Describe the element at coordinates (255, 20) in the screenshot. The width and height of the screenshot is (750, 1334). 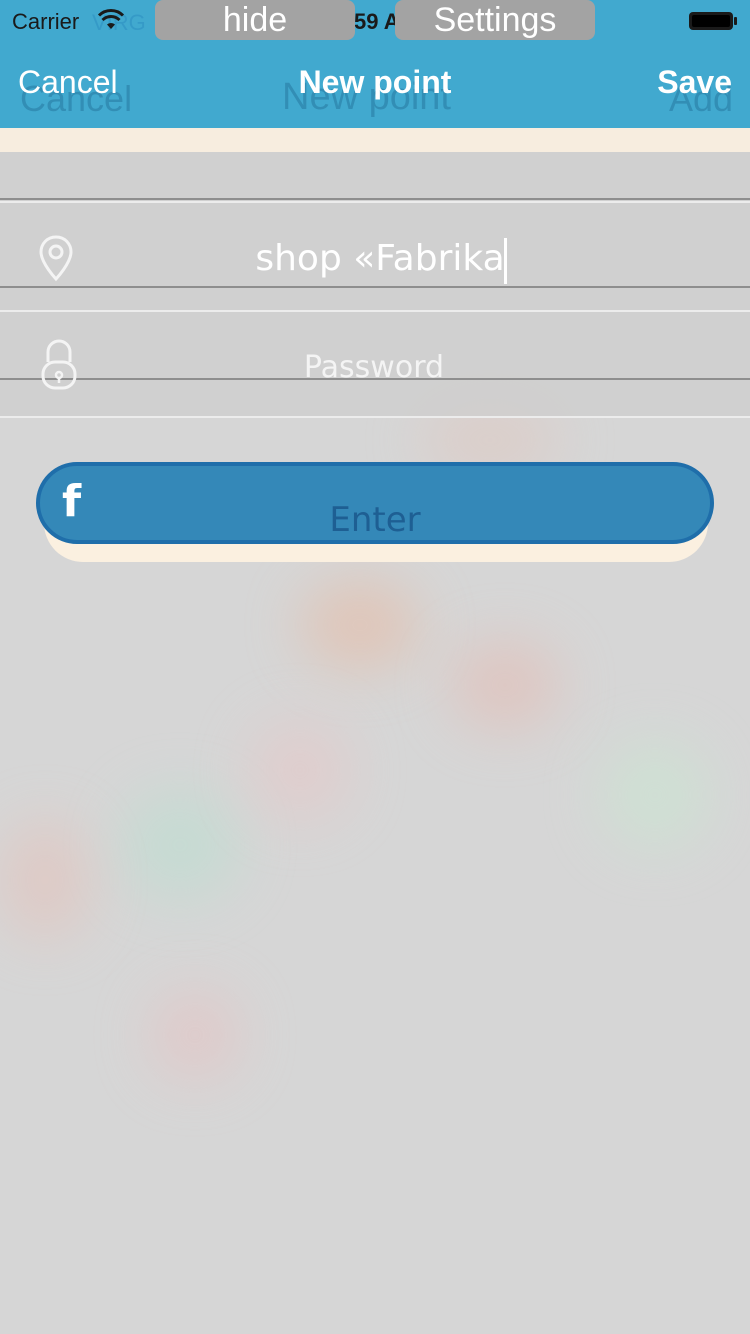
I see `hide-button: hide` at that location.